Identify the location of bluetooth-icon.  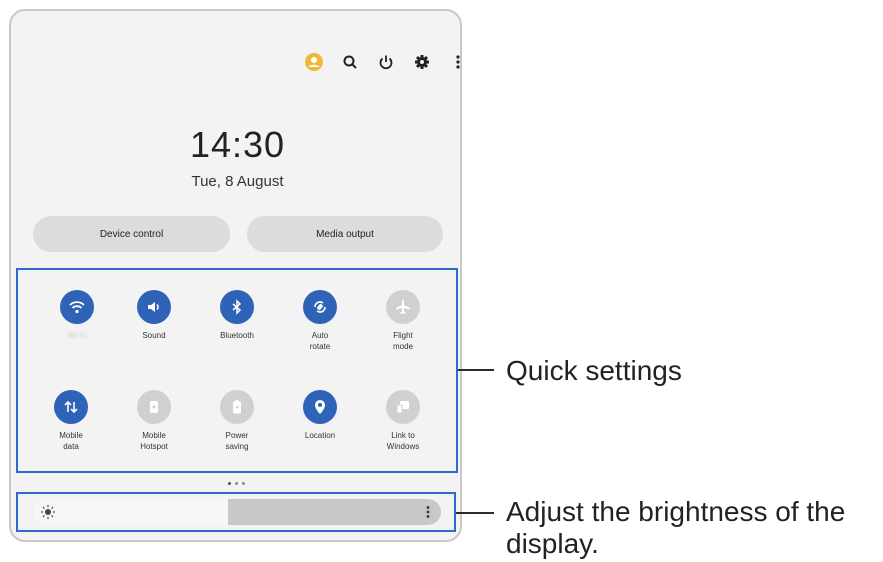
(237, 307).